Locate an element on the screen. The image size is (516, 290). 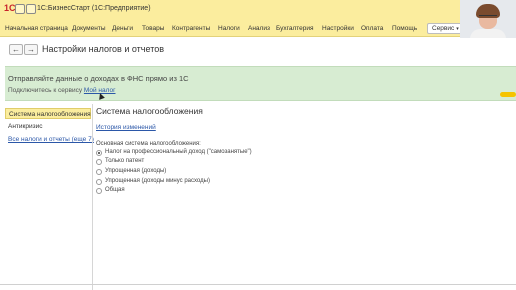
highlight-marker is located at coordinates (508, 94).